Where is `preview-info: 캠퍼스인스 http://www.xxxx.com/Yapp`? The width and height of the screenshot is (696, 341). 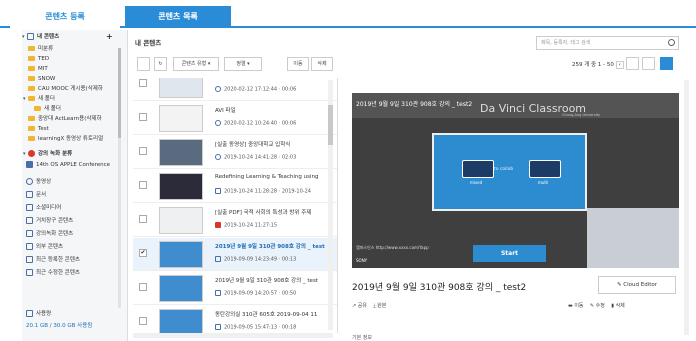 preview-info: 캠퍼스인스 http://www.xxxx.com/Yapp is located at coordinates (392, 247).